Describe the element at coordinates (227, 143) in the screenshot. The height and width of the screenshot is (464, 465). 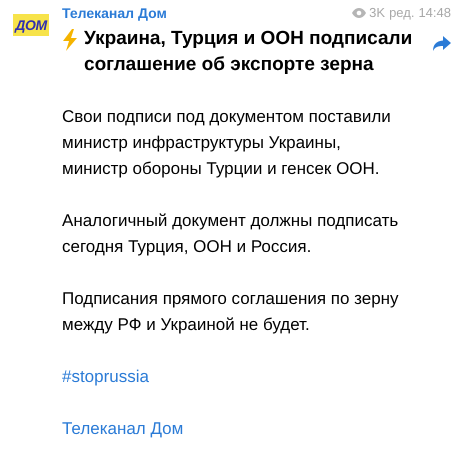
I see `post-paragraph: Свои подписи под документом поставили министр инфраструктуры Украины, министр обороны Турции и генсек ООН.` at that location.